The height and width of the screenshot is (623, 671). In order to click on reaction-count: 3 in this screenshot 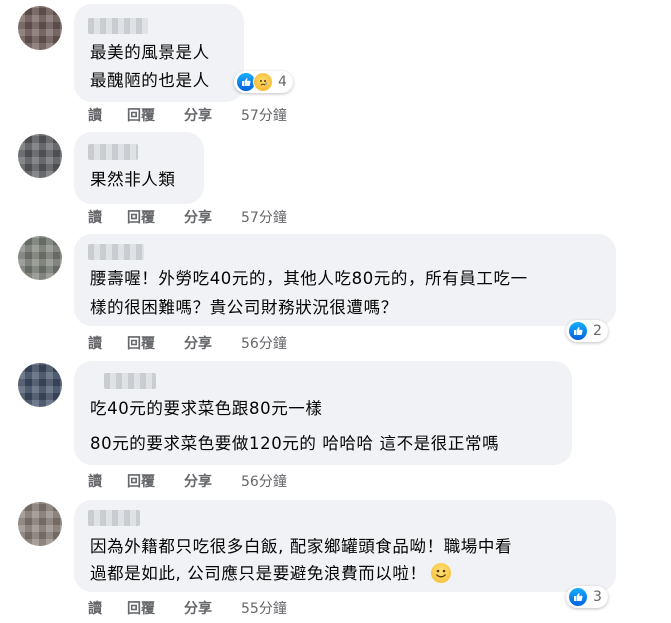, I will do `click(597, 597)`.